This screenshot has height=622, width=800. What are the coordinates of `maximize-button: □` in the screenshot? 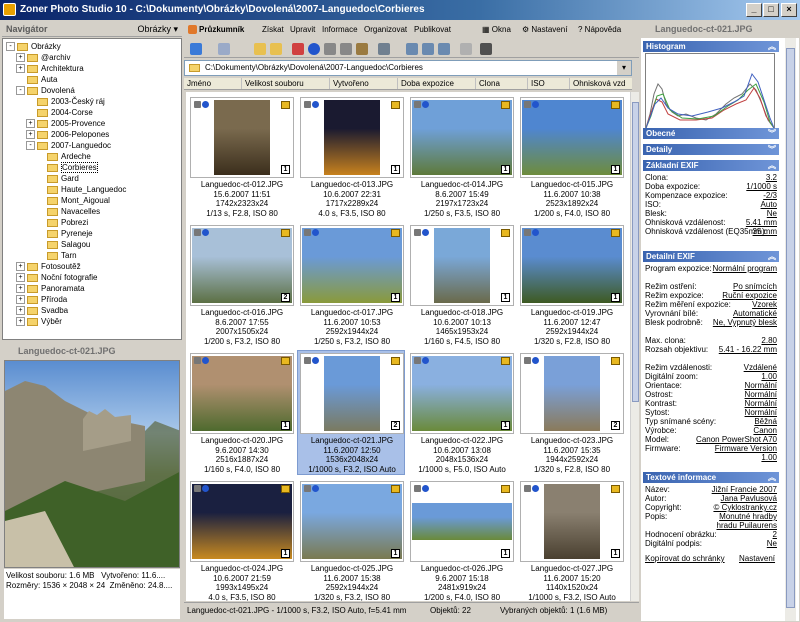 It's located at (771, 10).